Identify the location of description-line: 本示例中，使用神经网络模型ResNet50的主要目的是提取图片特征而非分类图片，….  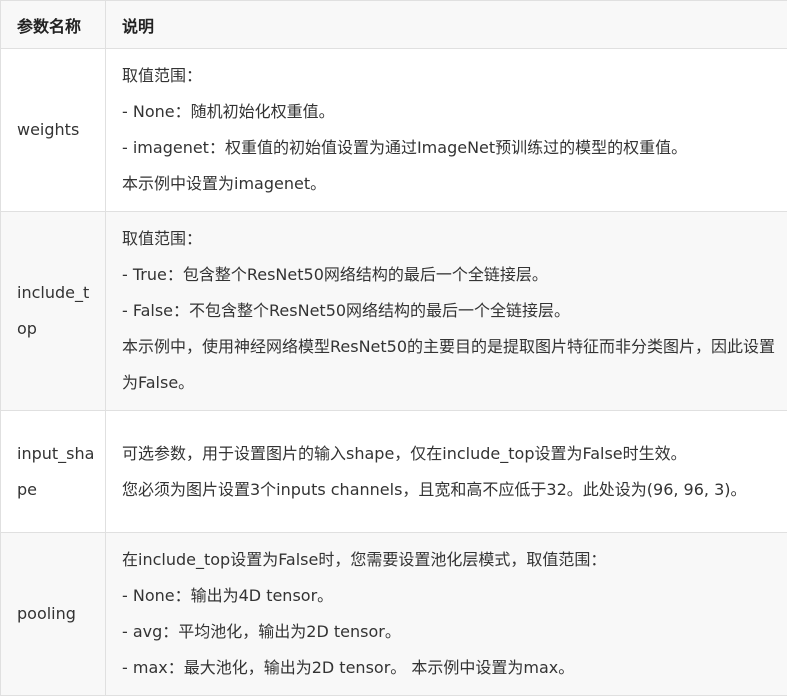
(450, 365).